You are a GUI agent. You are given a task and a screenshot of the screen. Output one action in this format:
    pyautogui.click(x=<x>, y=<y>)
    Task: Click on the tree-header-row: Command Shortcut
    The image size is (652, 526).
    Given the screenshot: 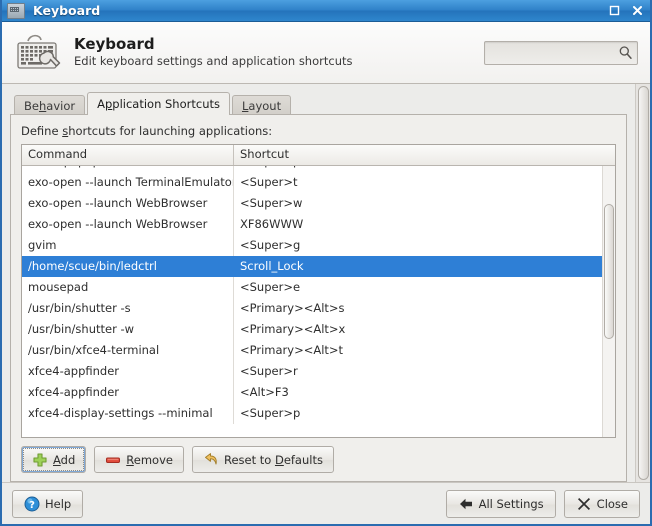 What is the action you would take?
    pyautogui.click(x=318, y=155)
    